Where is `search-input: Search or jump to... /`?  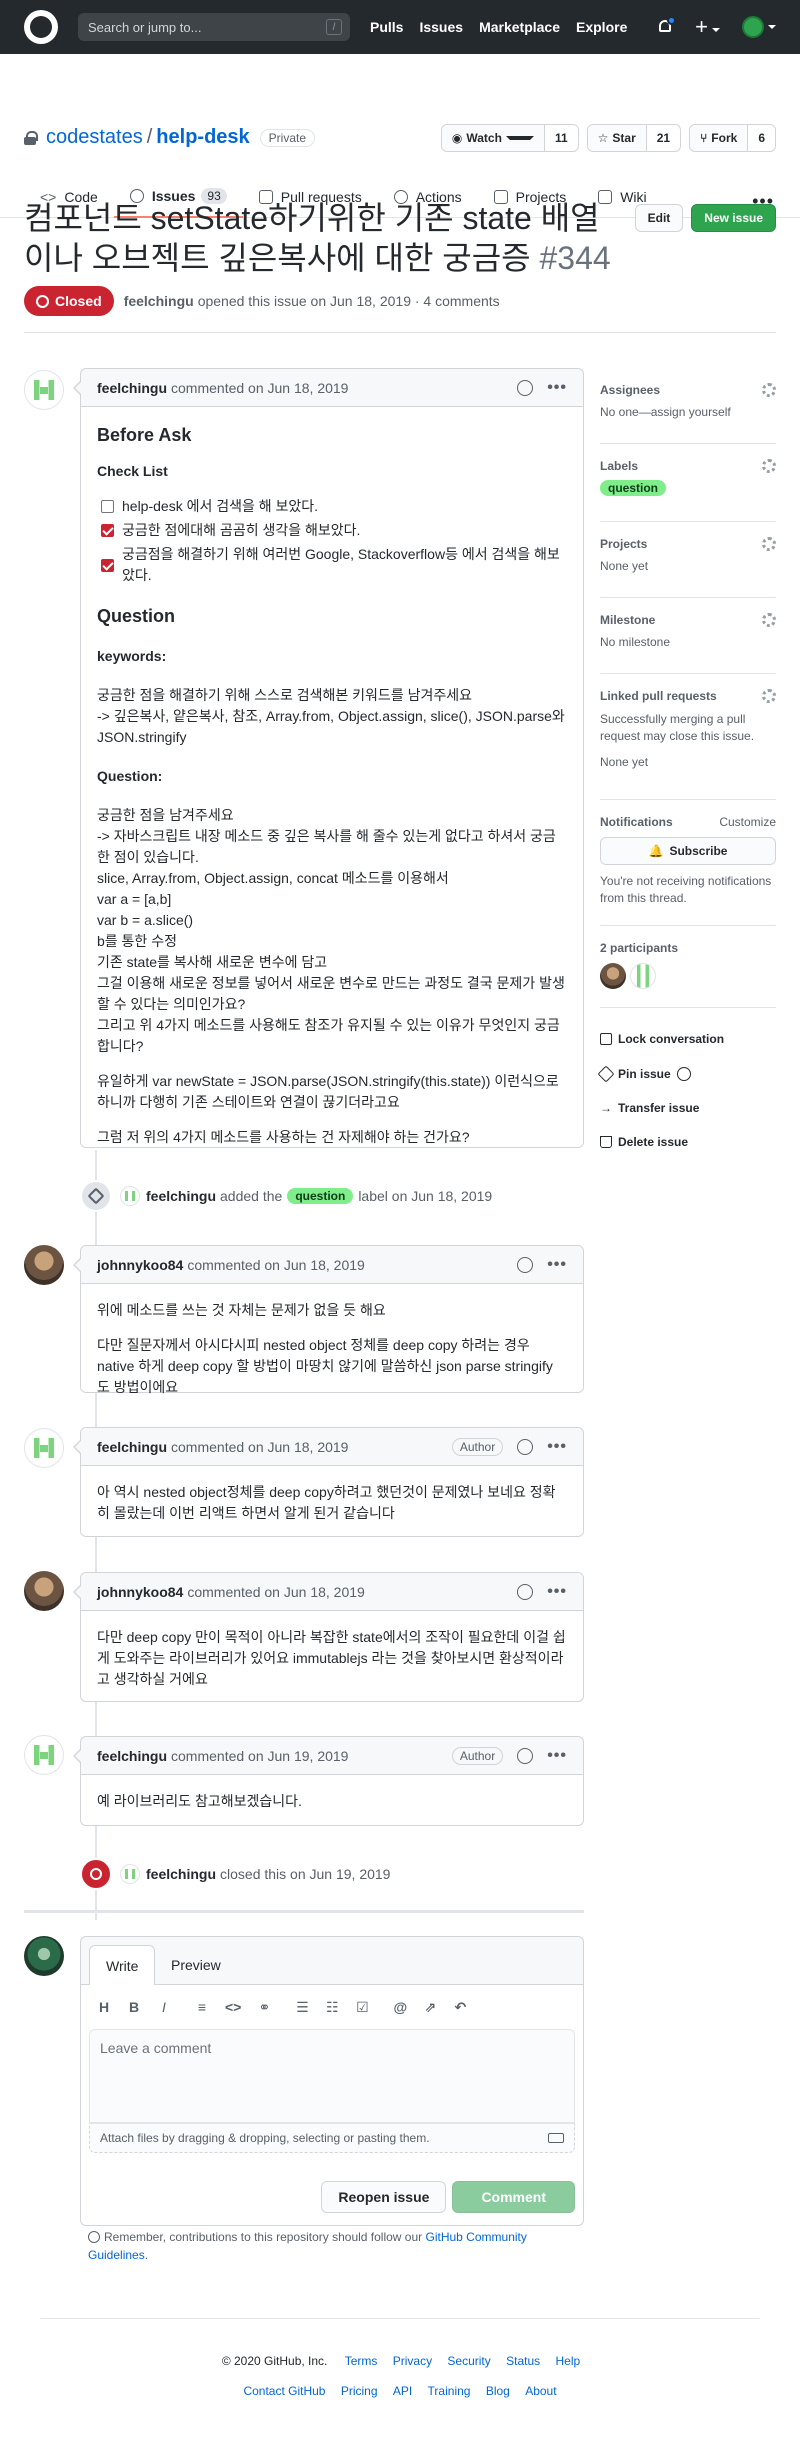 search-input: Search or jump to... / is located at coordinates (214, 27).